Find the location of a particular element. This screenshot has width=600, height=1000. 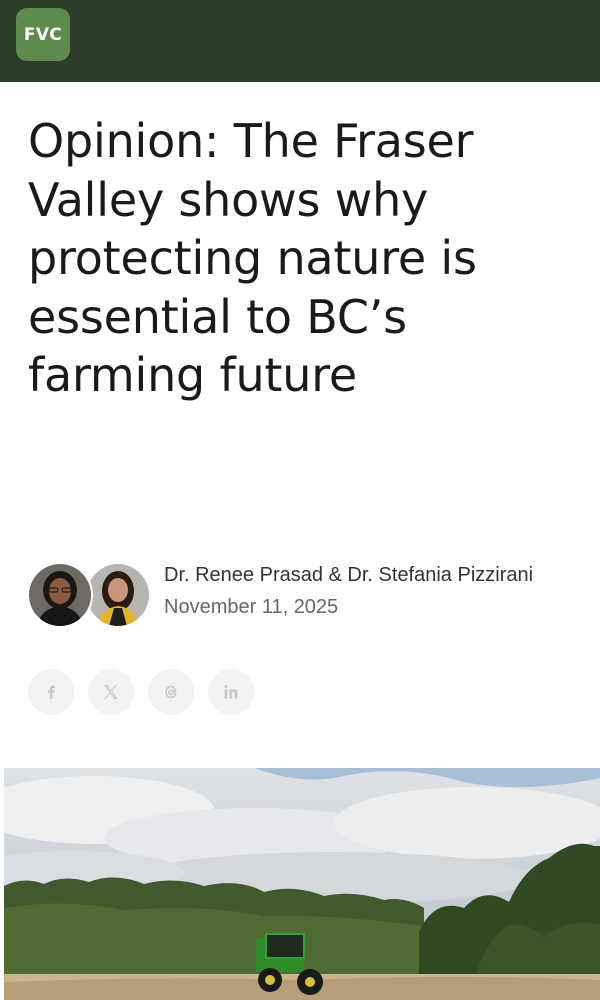

site-logo: FVC is located at coordinates (43, 34).